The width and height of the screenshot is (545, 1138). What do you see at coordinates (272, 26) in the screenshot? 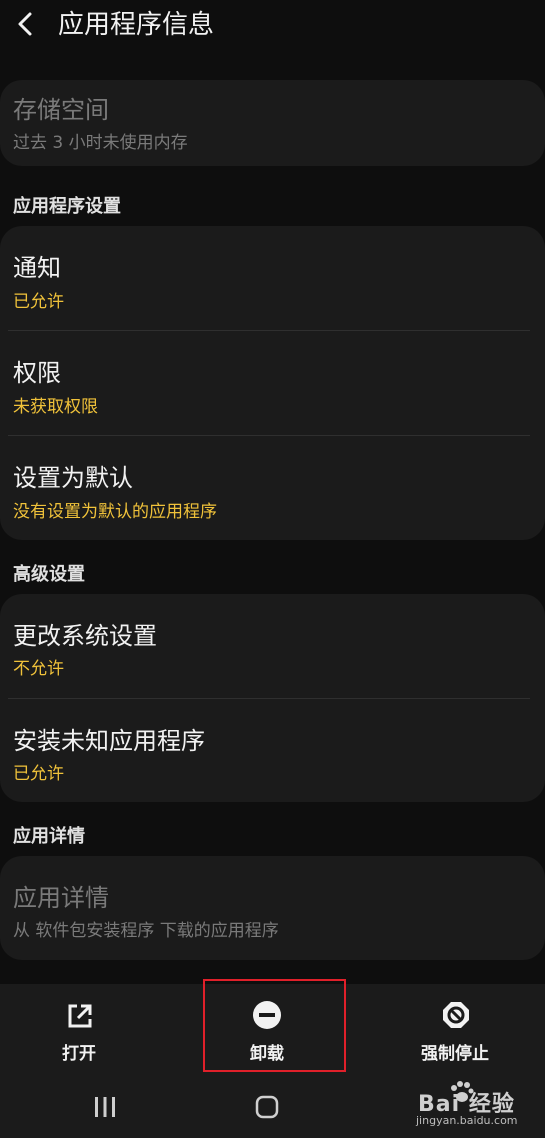
I see `app-bar: 应用程序信息` at bounding box center [272, 26].